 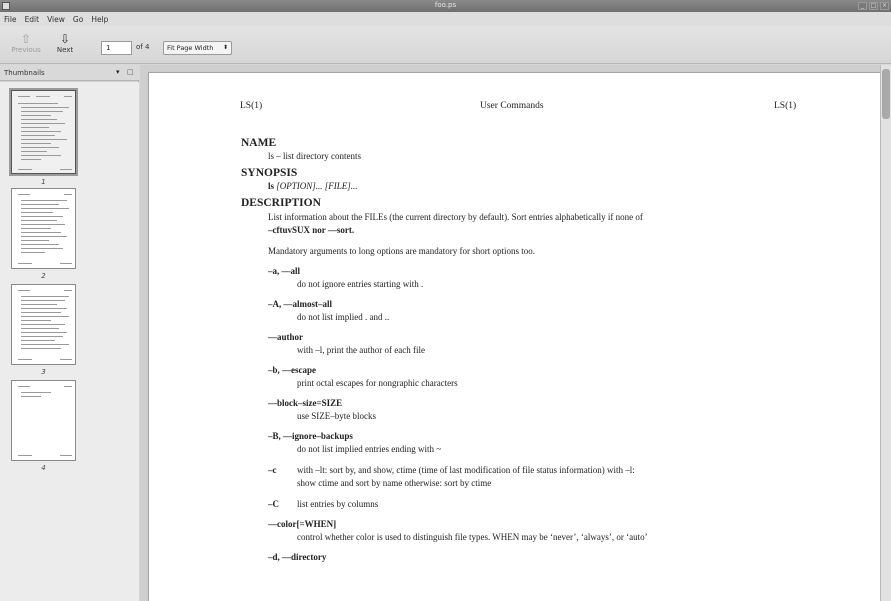 I want to click on previous-button: ⇧ Previous, so click(x=26, y=46).